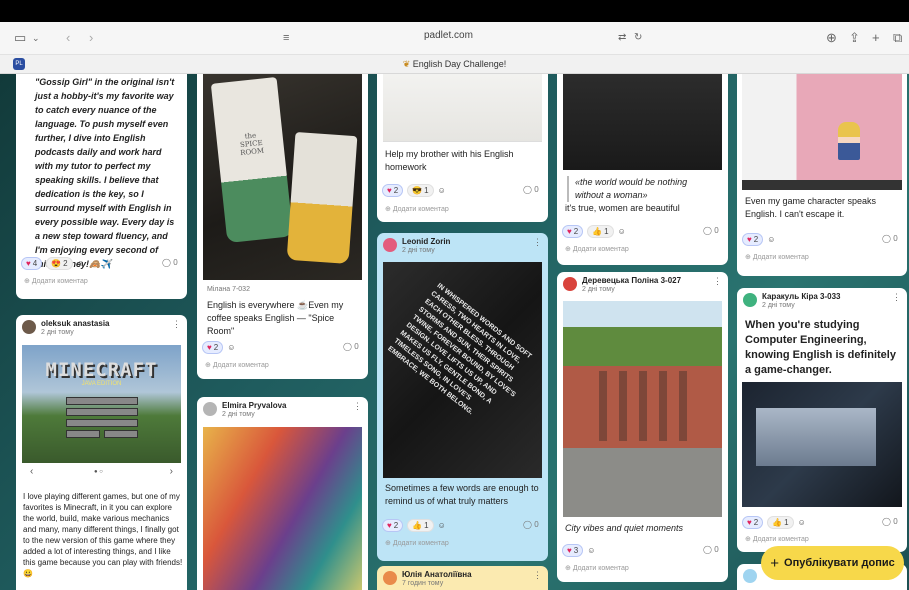 Image resolution: width=909 pixels, height=590 pixels. What do you see at coordinates (831, 38) in the screenshot?
I see `download-icon: ⊕` at bounding box center [831, 38].